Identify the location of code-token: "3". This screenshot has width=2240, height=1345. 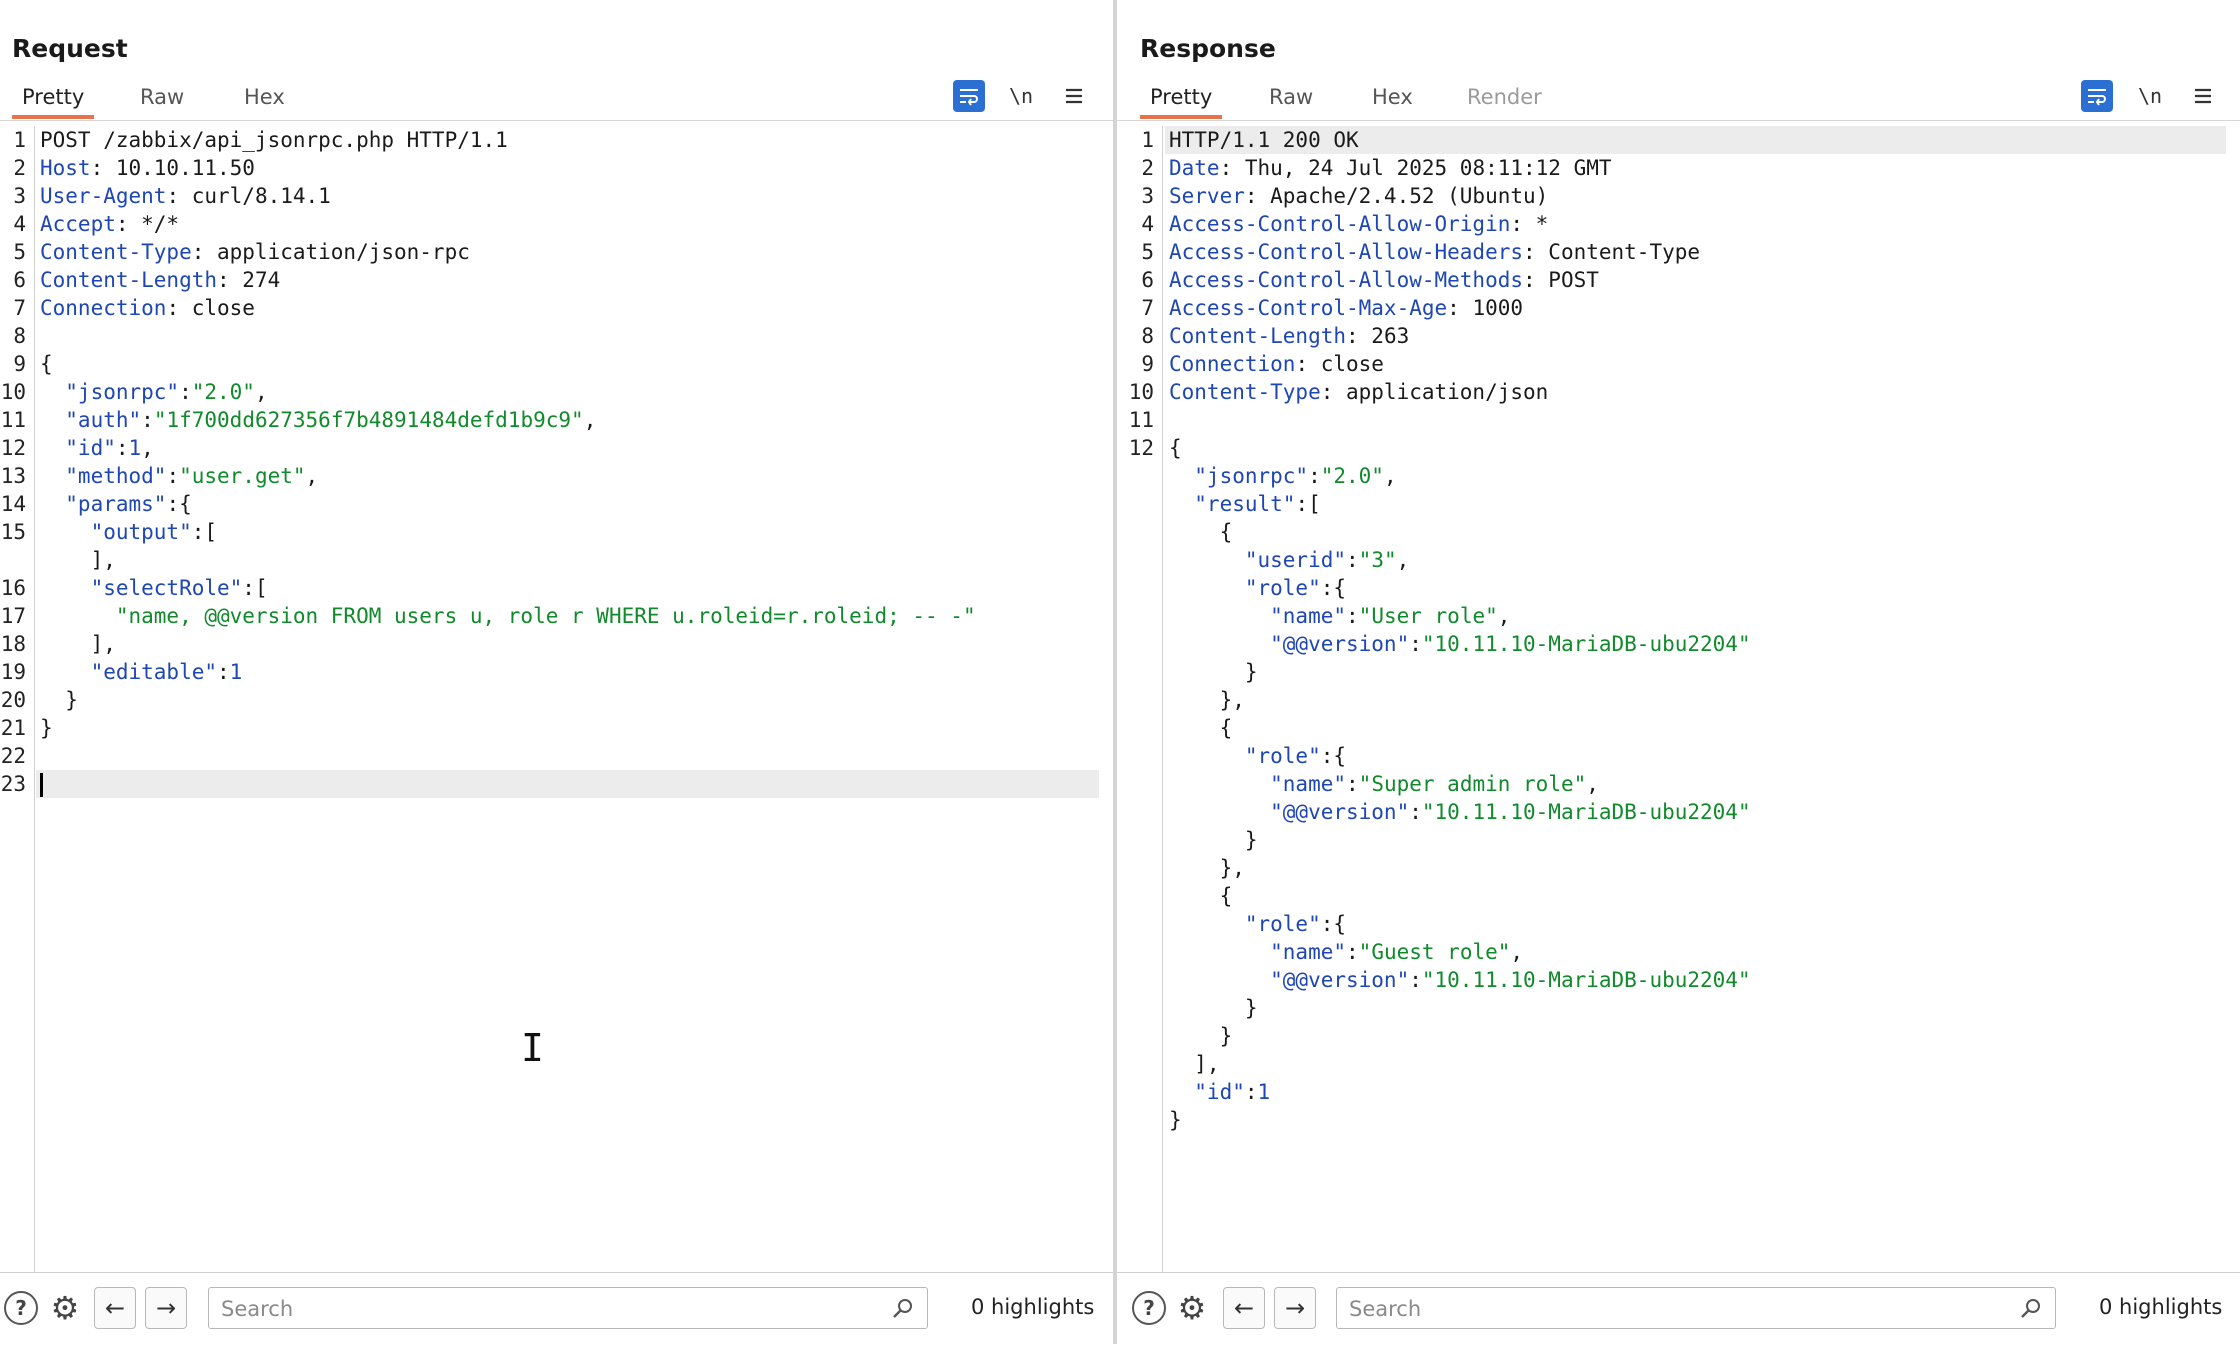
(1377, 560).